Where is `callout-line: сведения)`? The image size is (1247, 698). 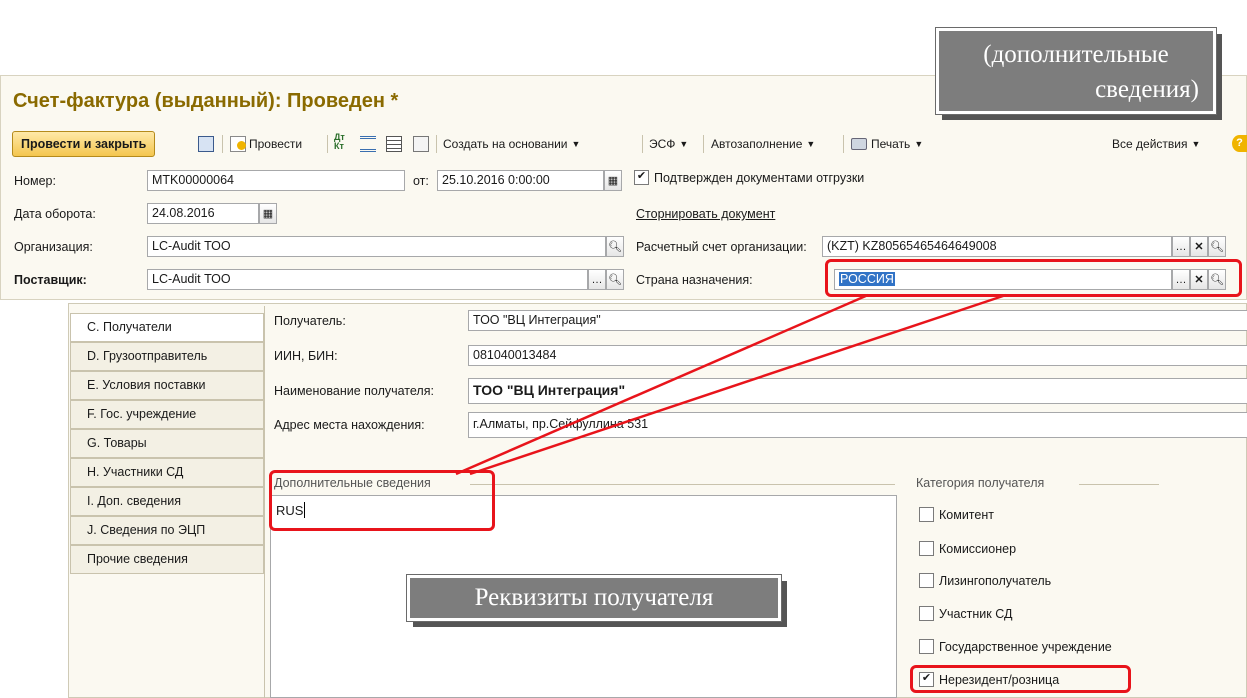
callout-line: сведения) is located at coordinates (1147, 89).